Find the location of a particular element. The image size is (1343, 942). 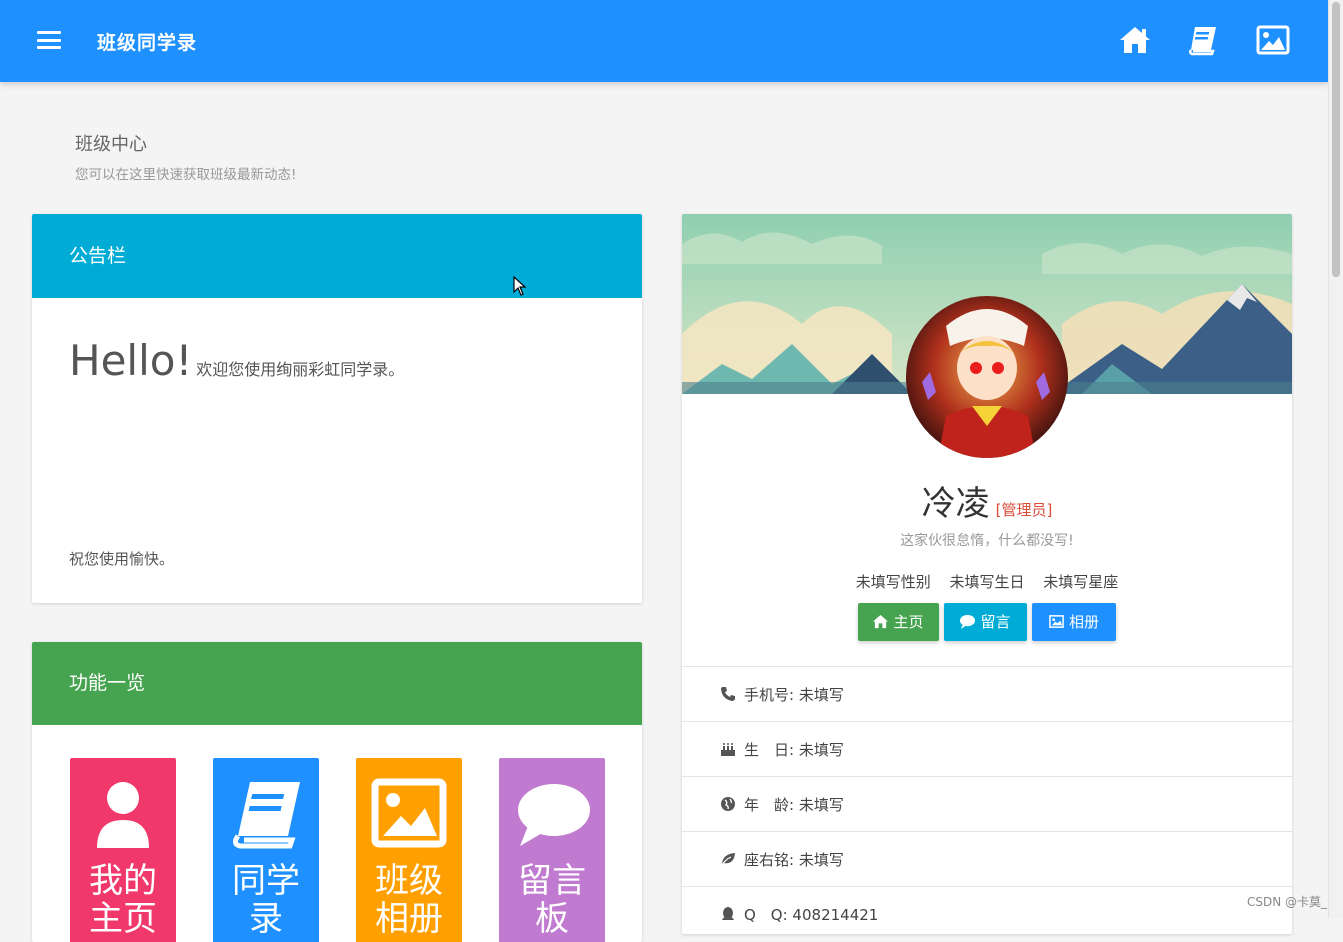

constellation-info: 未填写星座 is located at coordinates (1081, 582).